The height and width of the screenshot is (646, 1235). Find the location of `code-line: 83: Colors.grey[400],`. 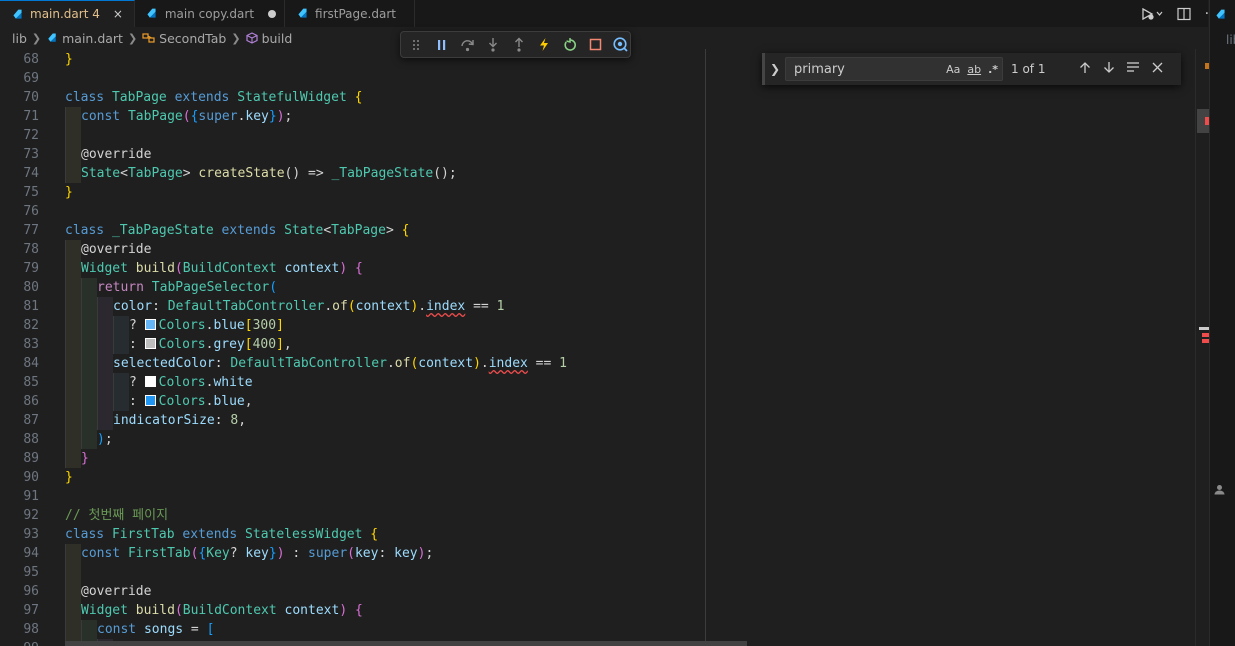

code-line: 83: Colors.grey[400], is located at coordinates (597, 344).